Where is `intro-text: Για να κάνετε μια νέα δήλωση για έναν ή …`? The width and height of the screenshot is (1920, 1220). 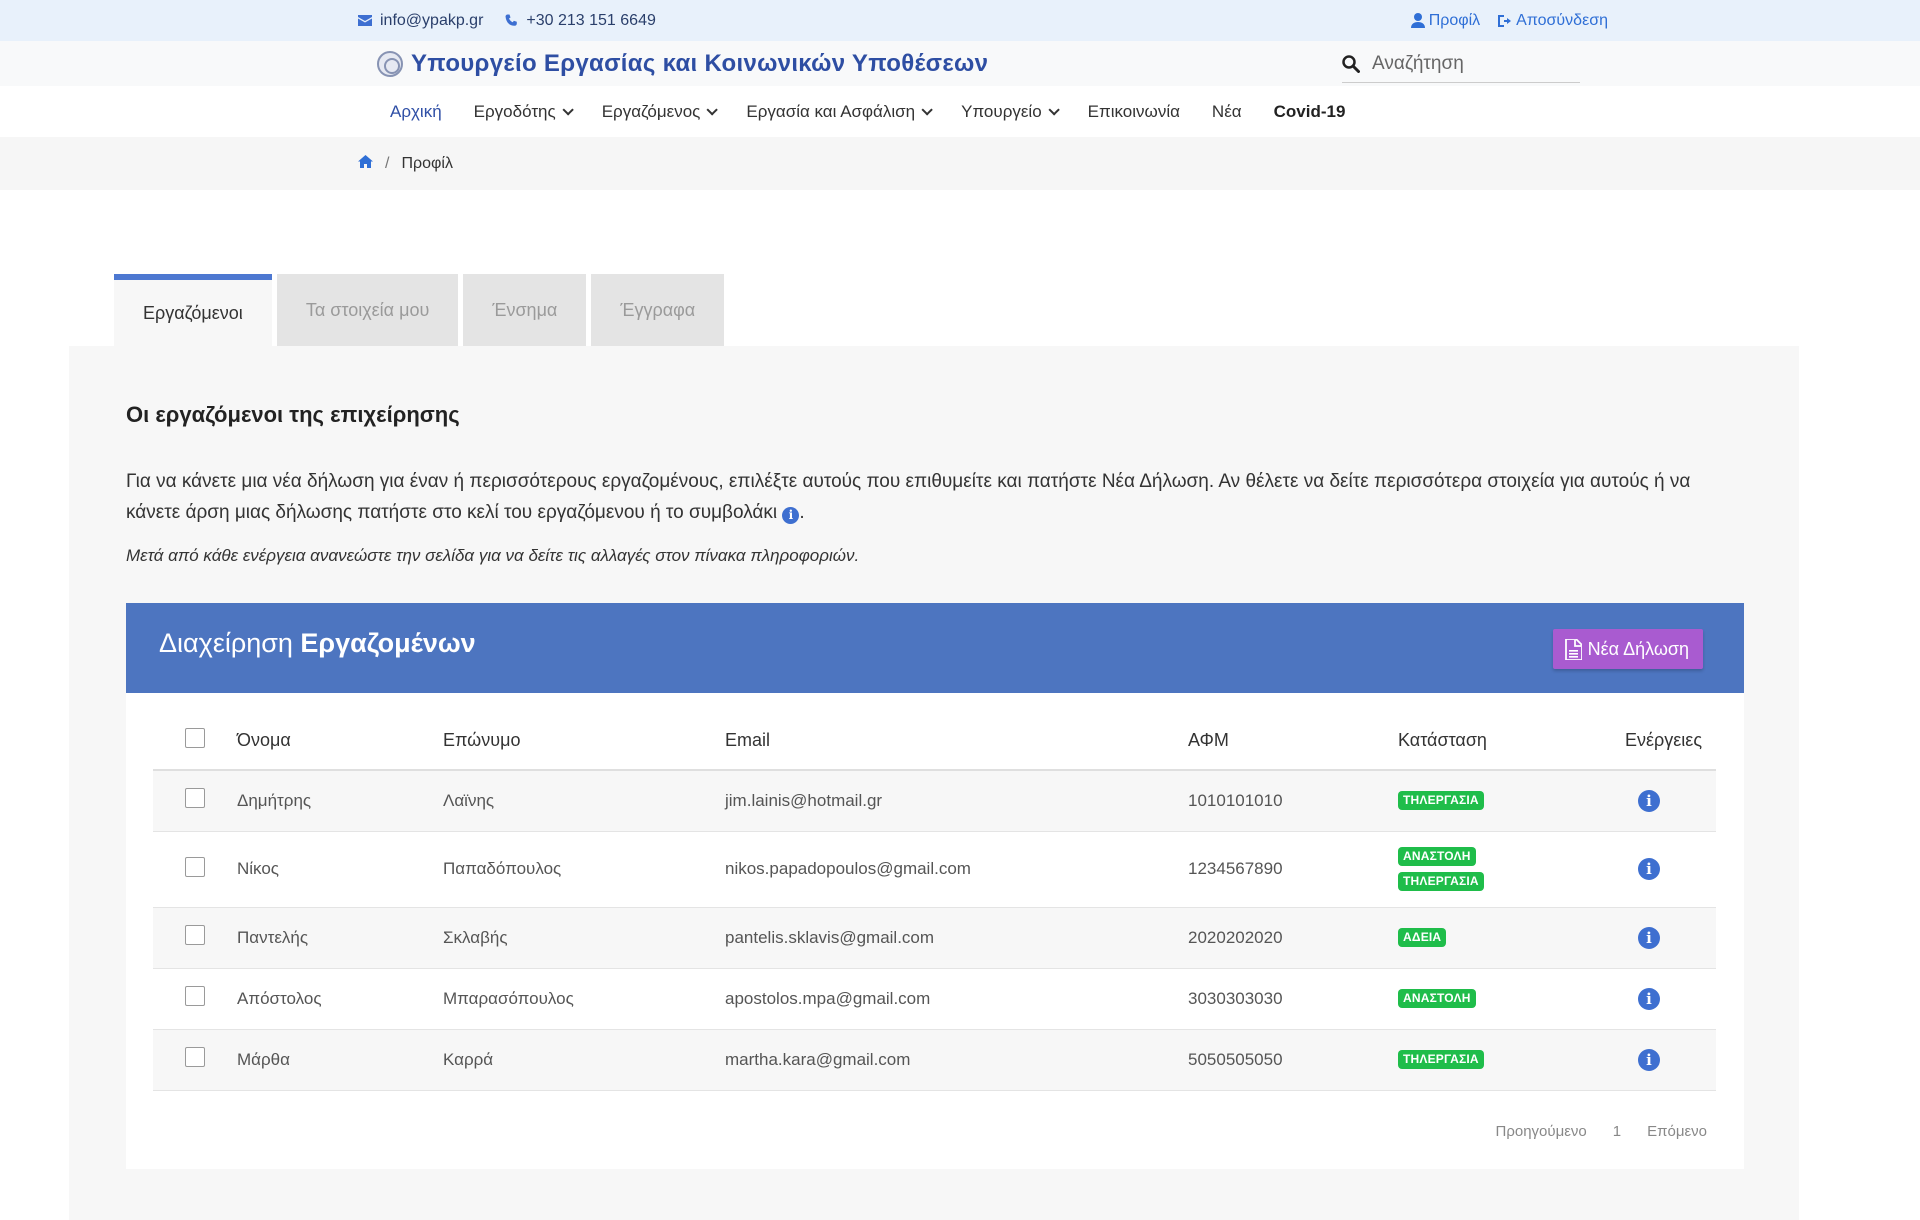 intro-text: Για να κάνετε μια νέα δήλωση για έναν ή … is located at coordinates (936, 497).